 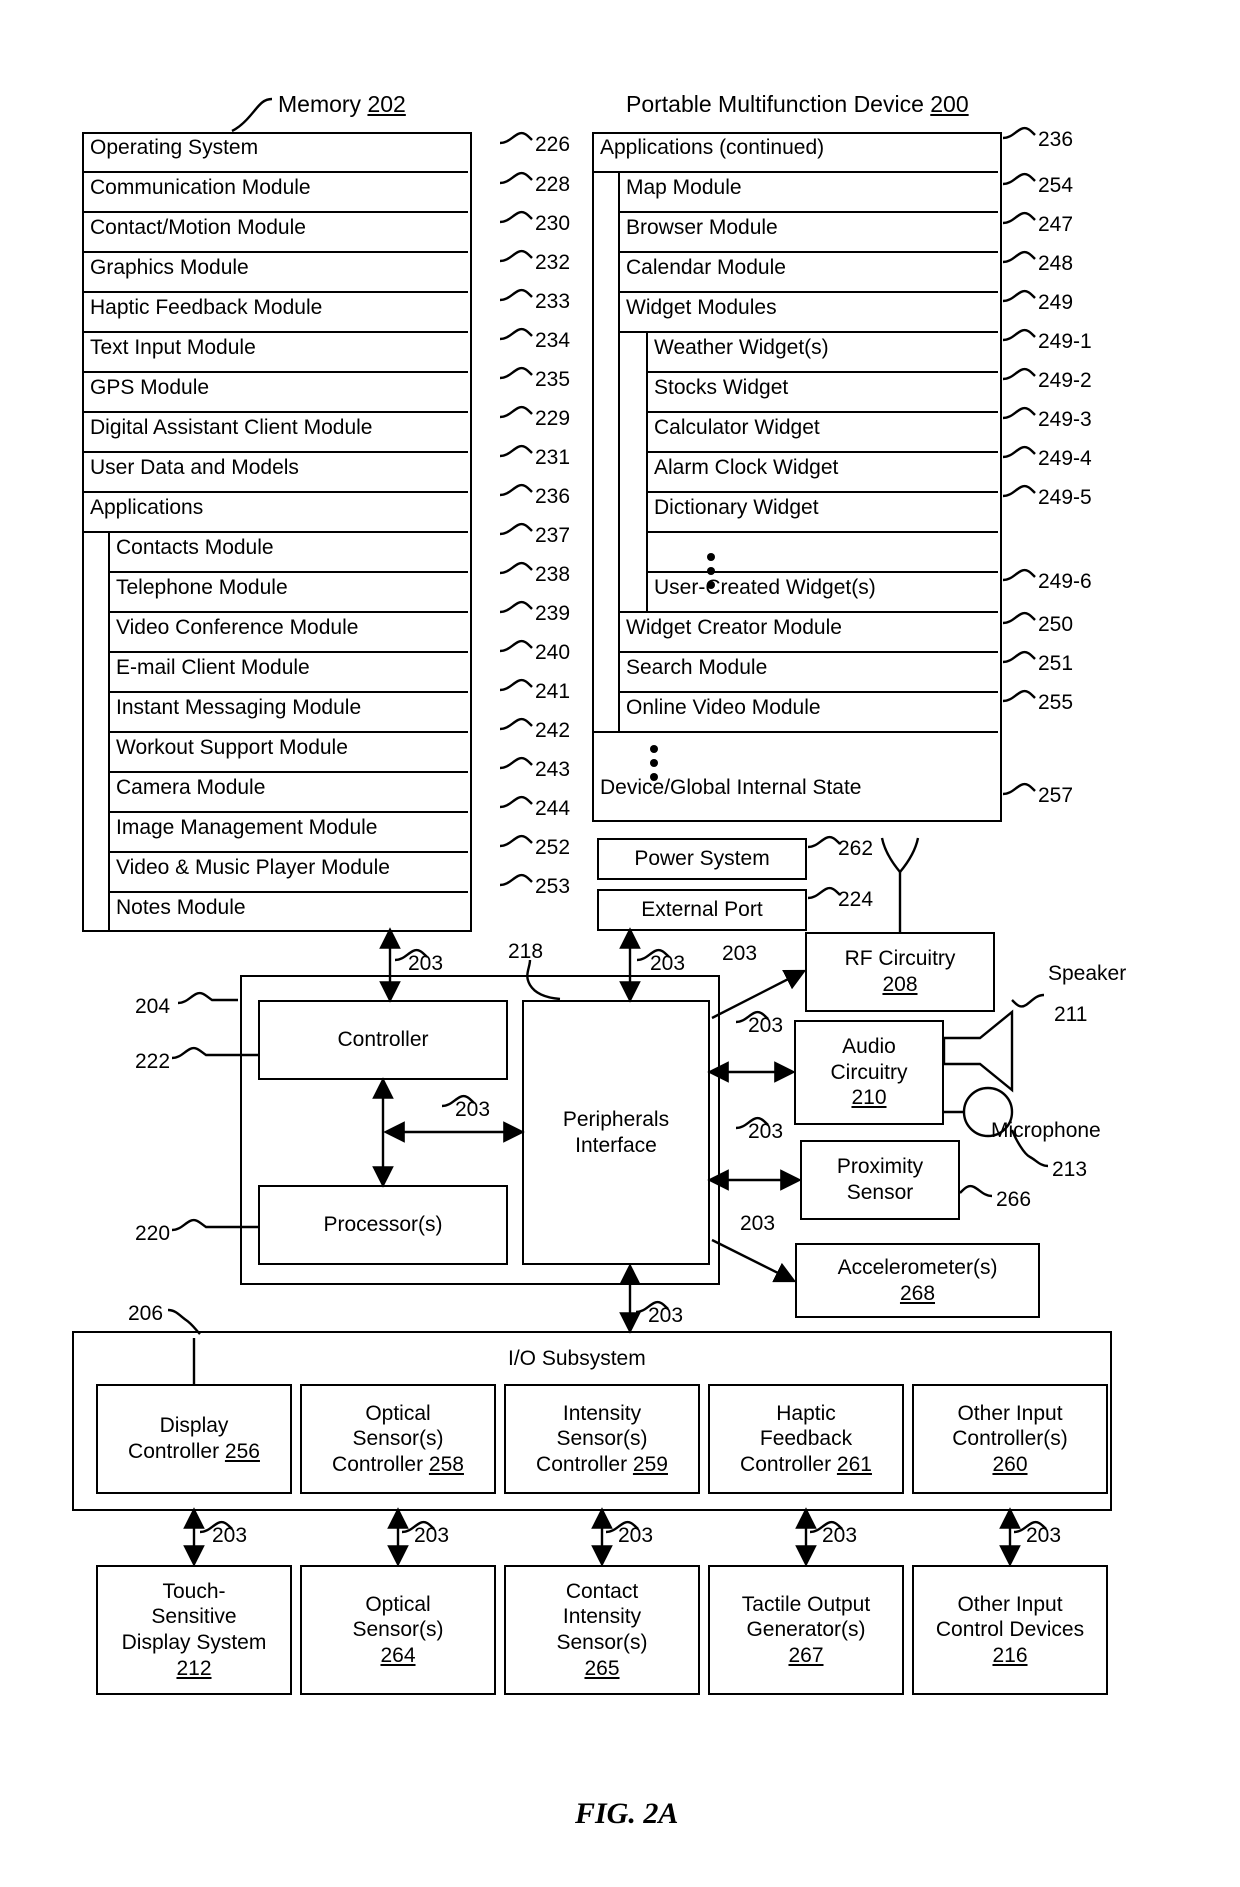 I want to click on widget-ellipsis-icon, so click(x=711, y=571).